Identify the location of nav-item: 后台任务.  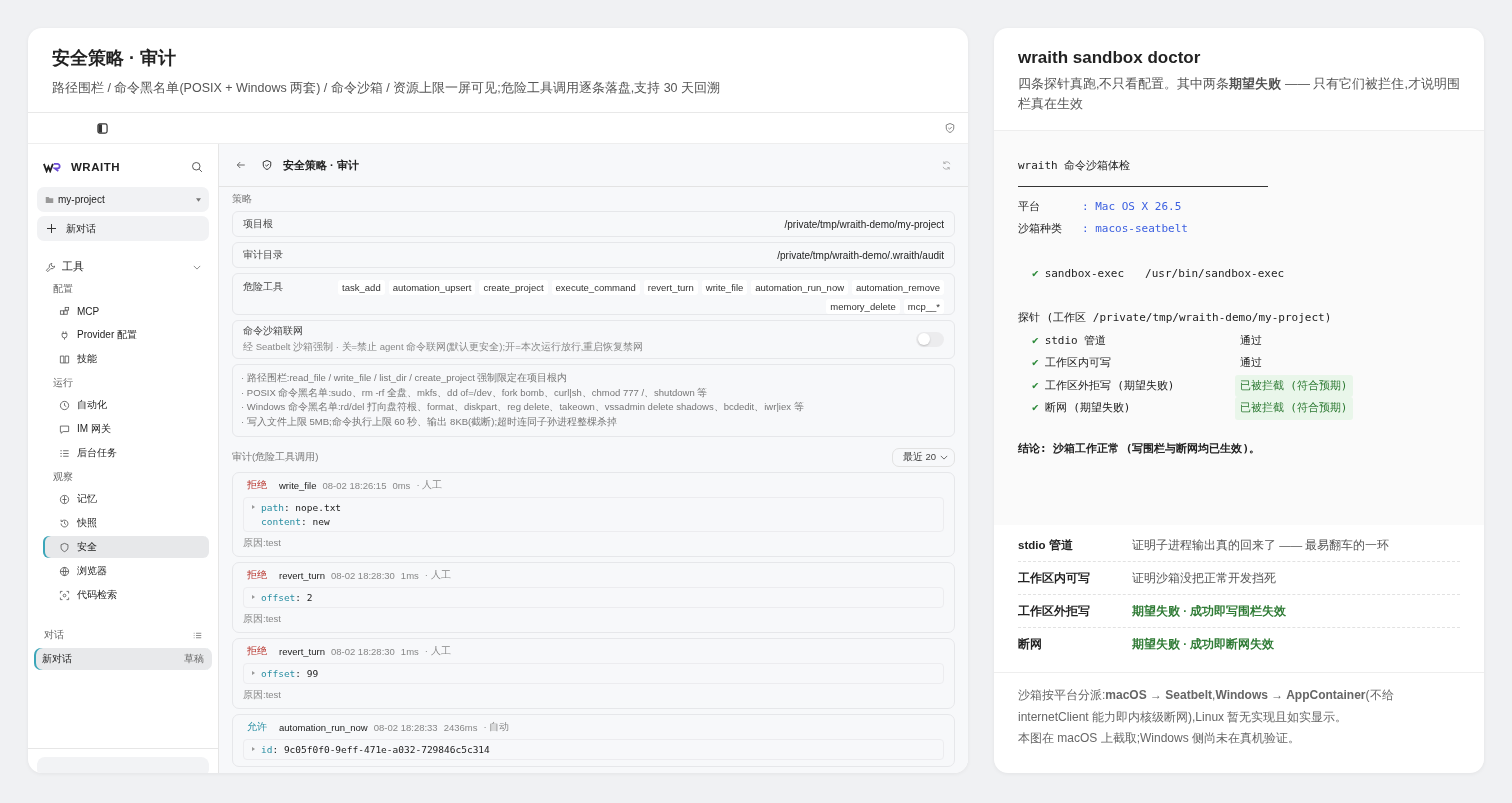
(126, 453).